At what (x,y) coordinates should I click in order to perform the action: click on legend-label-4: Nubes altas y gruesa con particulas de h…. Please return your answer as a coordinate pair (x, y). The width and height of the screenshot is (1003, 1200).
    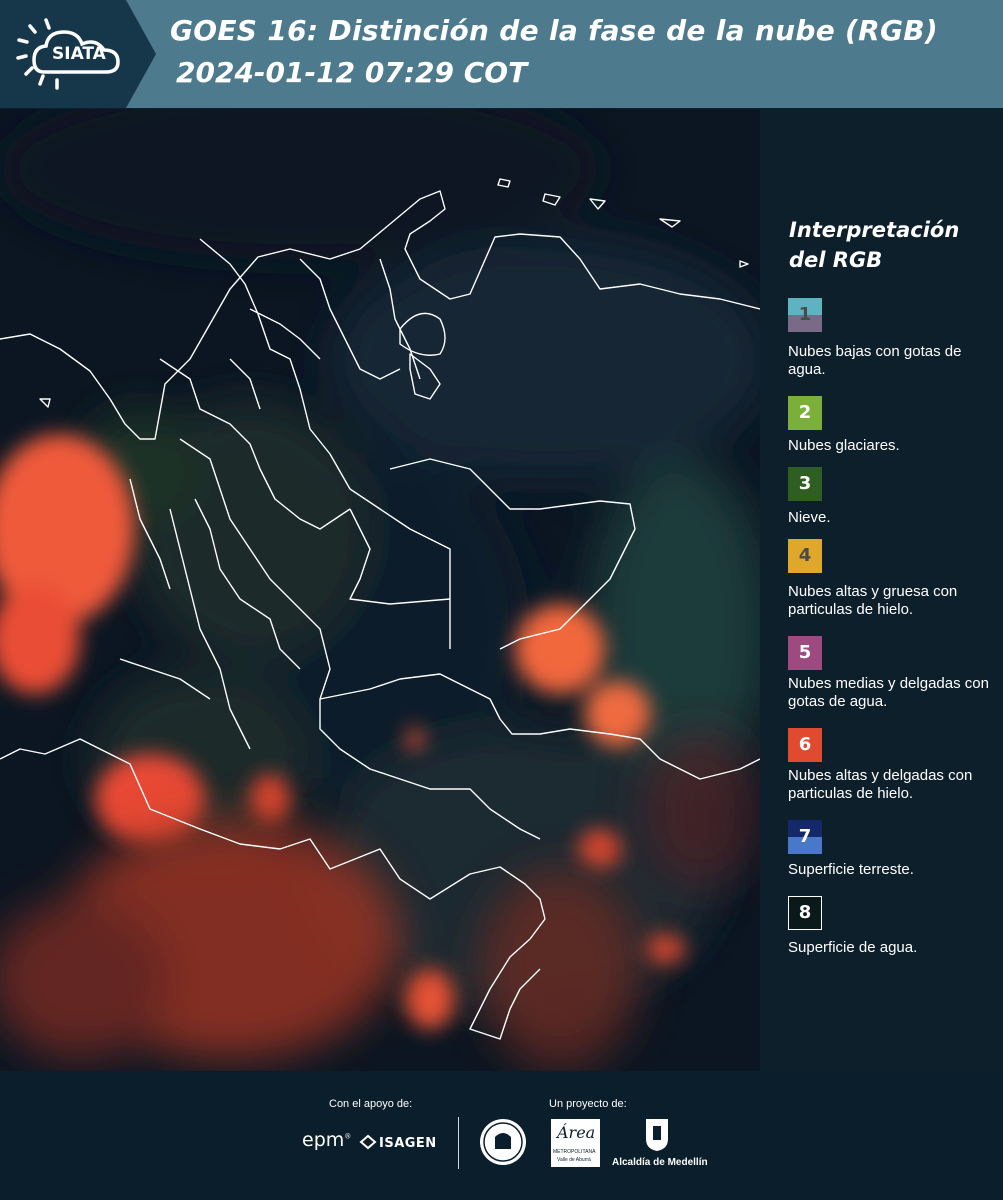
    Looking at the image, I should click on (873, 600).